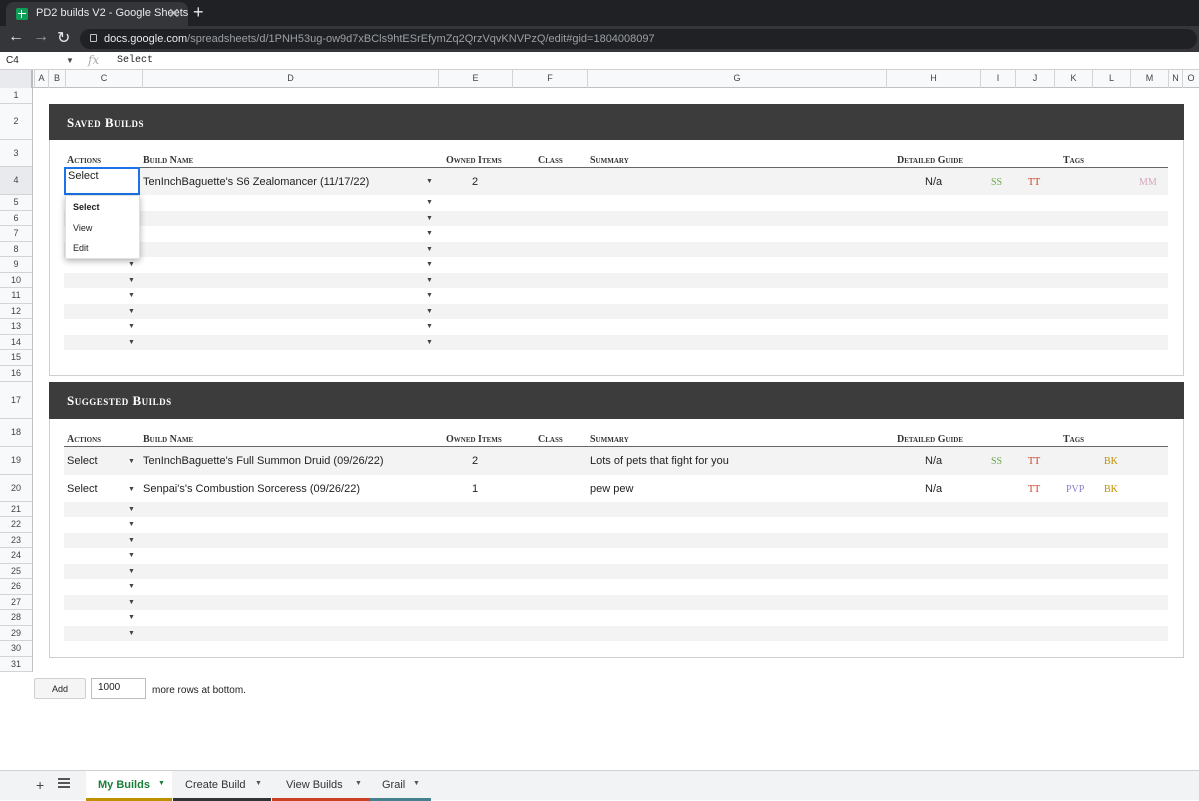 Image resolution: width=1199 pixels, height=801 pixels. What do you see at coordinates (1034, 79) in the screenshot?
I see `column-header-j: J` at bounding box center [1034, 79].